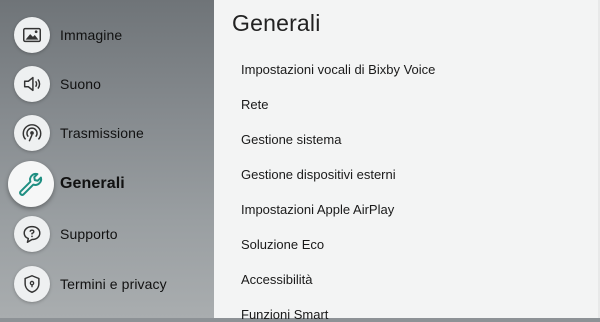 This screenshot has width=600, height=322. I want to click on shield-lock-icon, so click(32, 284).